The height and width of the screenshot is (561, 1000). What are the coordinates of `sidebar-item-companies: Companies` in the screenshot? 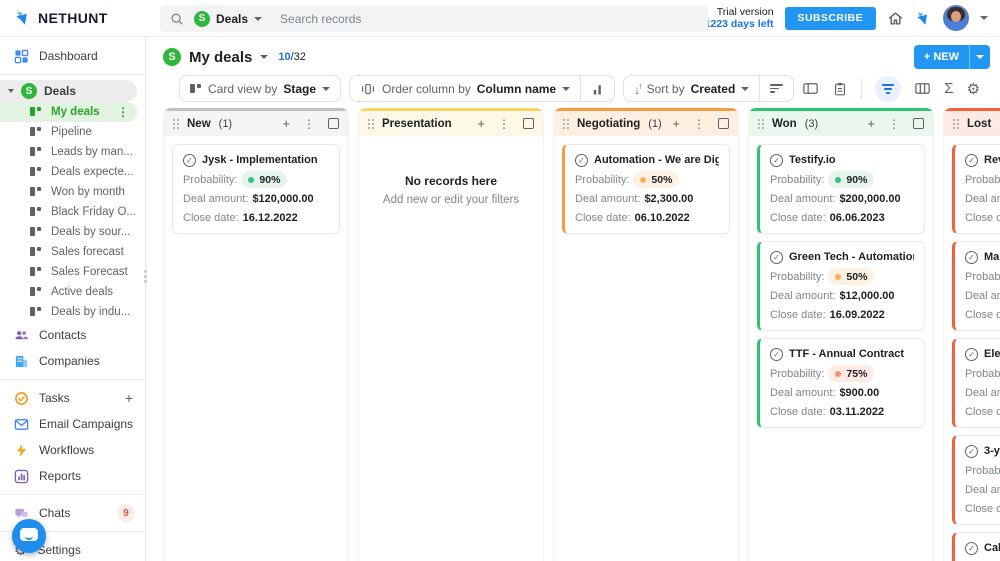 It's located at (72, 361).